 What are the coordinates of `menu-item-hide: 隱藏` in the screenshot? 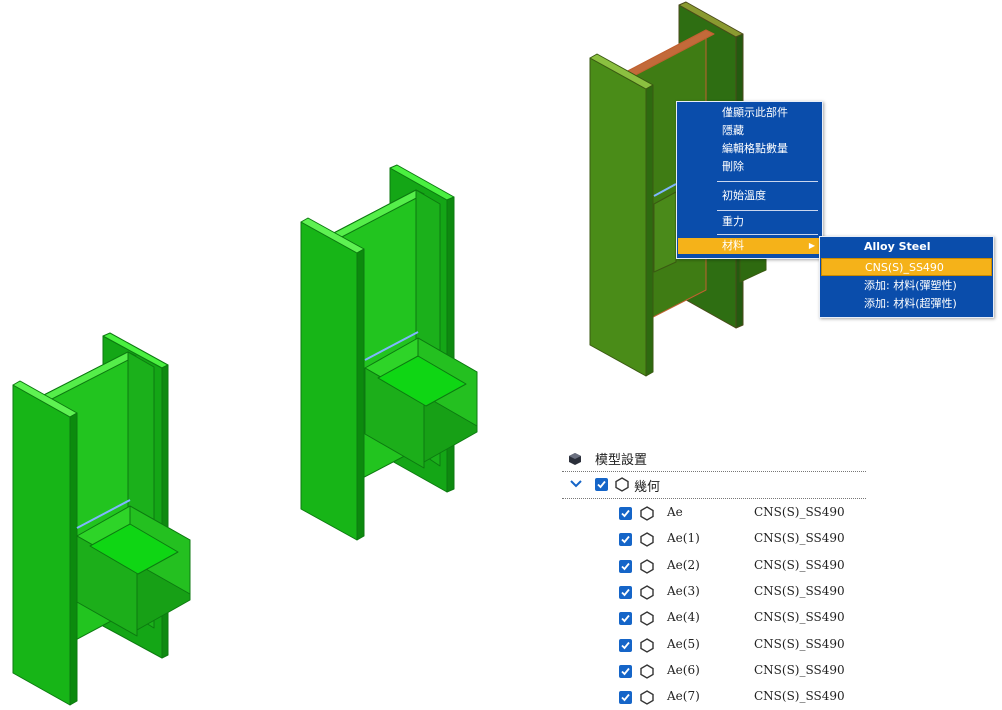 It's located at (749, 131).